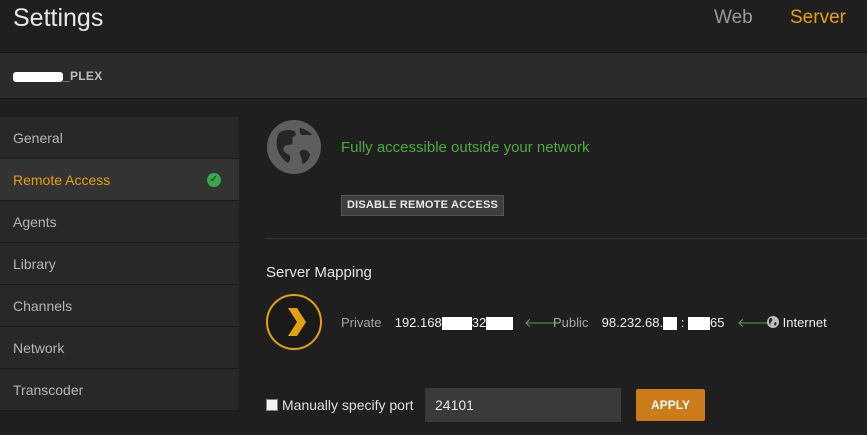 Image resolution: width=867 pixels, height=435 pixels. I want to click on internet-label: Internet, so click(804, 322).